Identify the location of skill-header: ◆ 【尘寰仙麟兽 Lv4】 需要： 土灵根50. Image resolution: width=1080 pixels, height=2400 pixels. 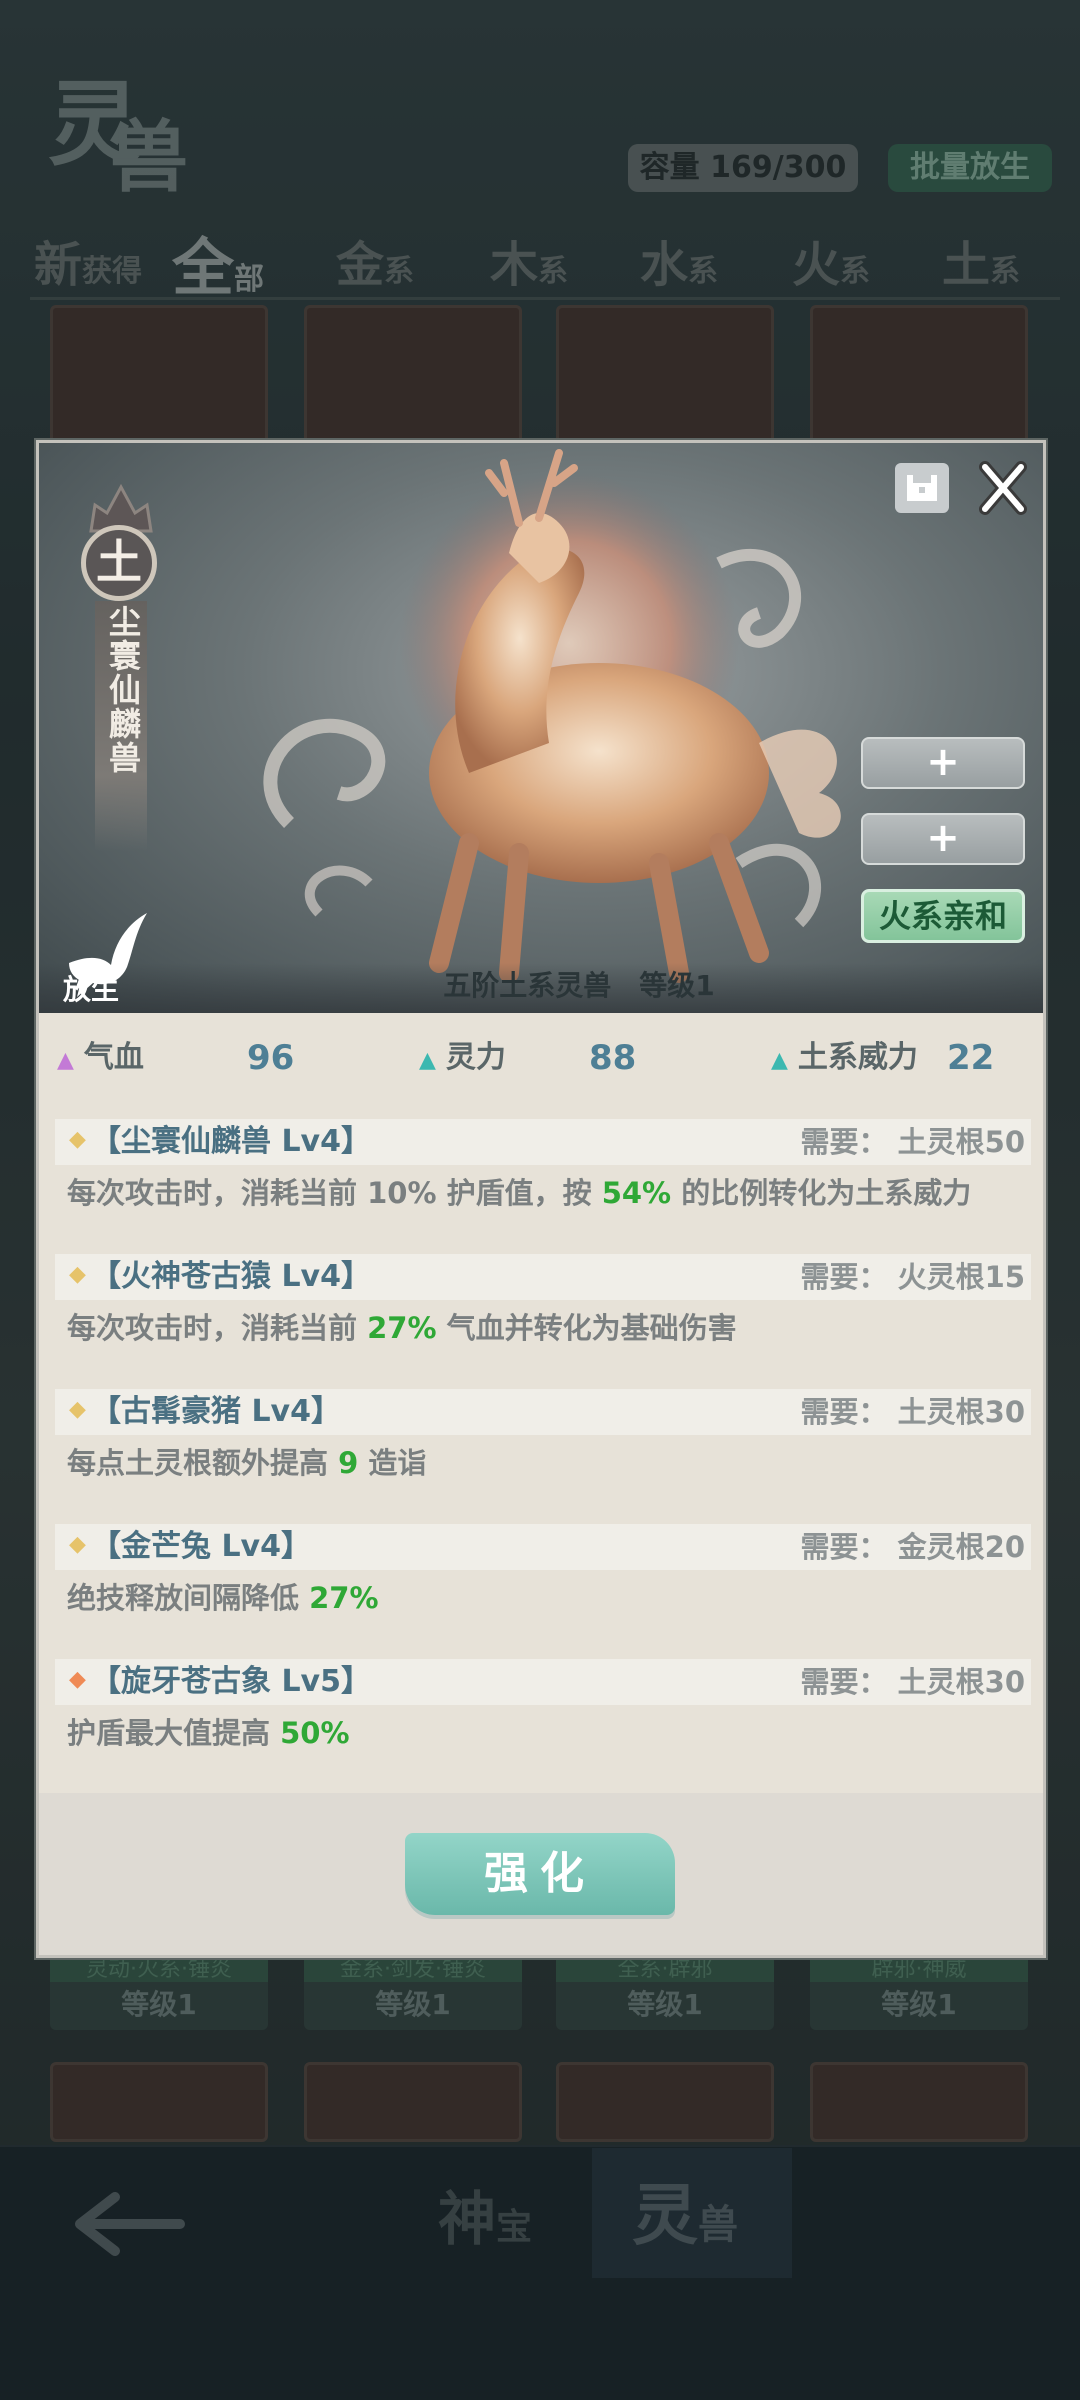
(543, 1142).